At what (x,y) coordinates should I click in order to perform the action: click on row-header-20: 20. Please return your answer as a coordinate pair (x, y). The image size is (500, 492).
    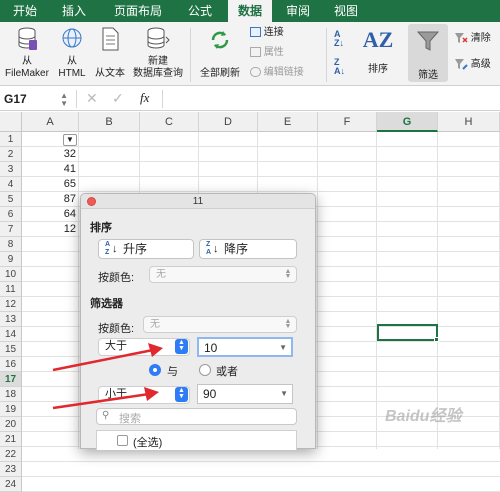
    Looking at the image, I should click on (11, 424).